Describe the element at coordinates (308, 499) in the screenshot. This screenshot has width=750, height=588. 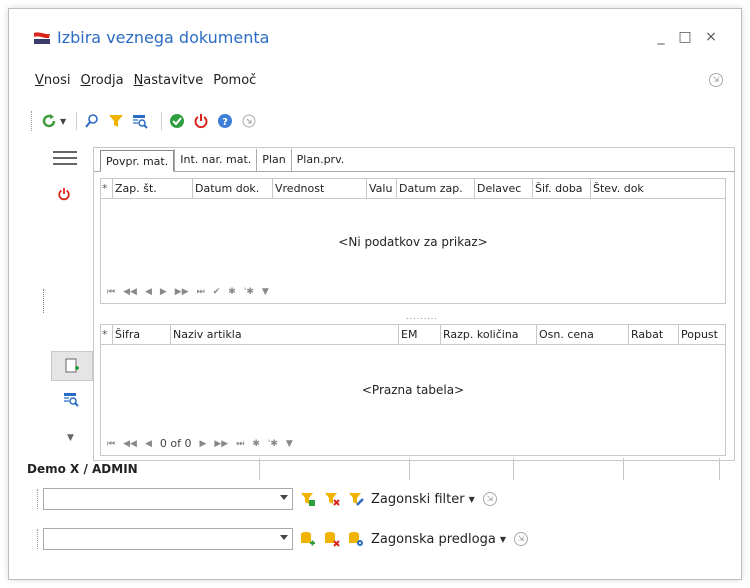
I see `apply-filter-icon` at that location.